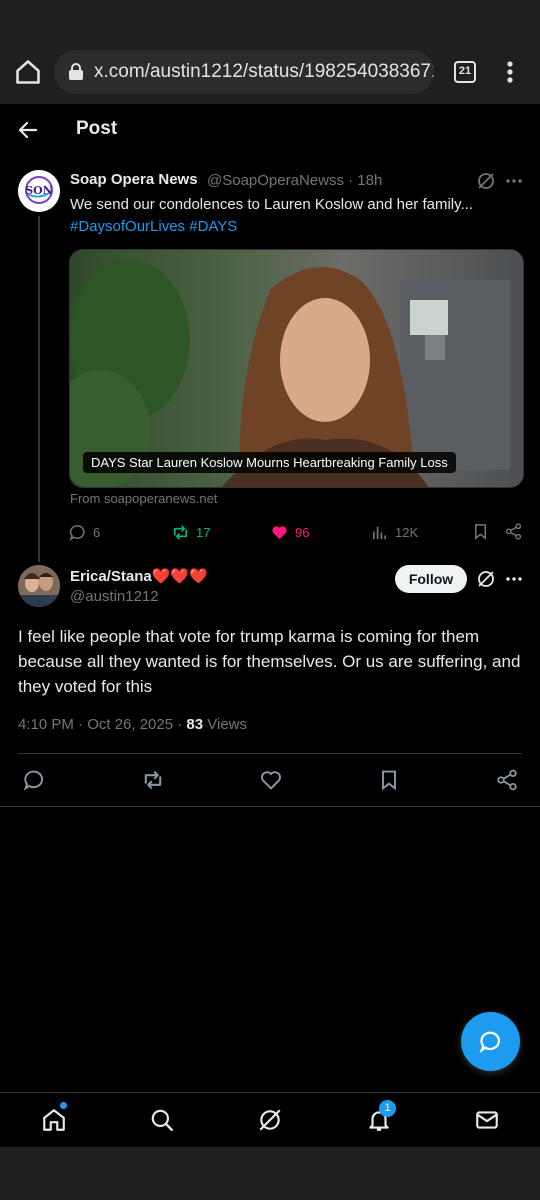  What do you see at coordinates (431, 579) in the screenshot?
I see `follow-button: Follow` at bounding box center [431, 579].